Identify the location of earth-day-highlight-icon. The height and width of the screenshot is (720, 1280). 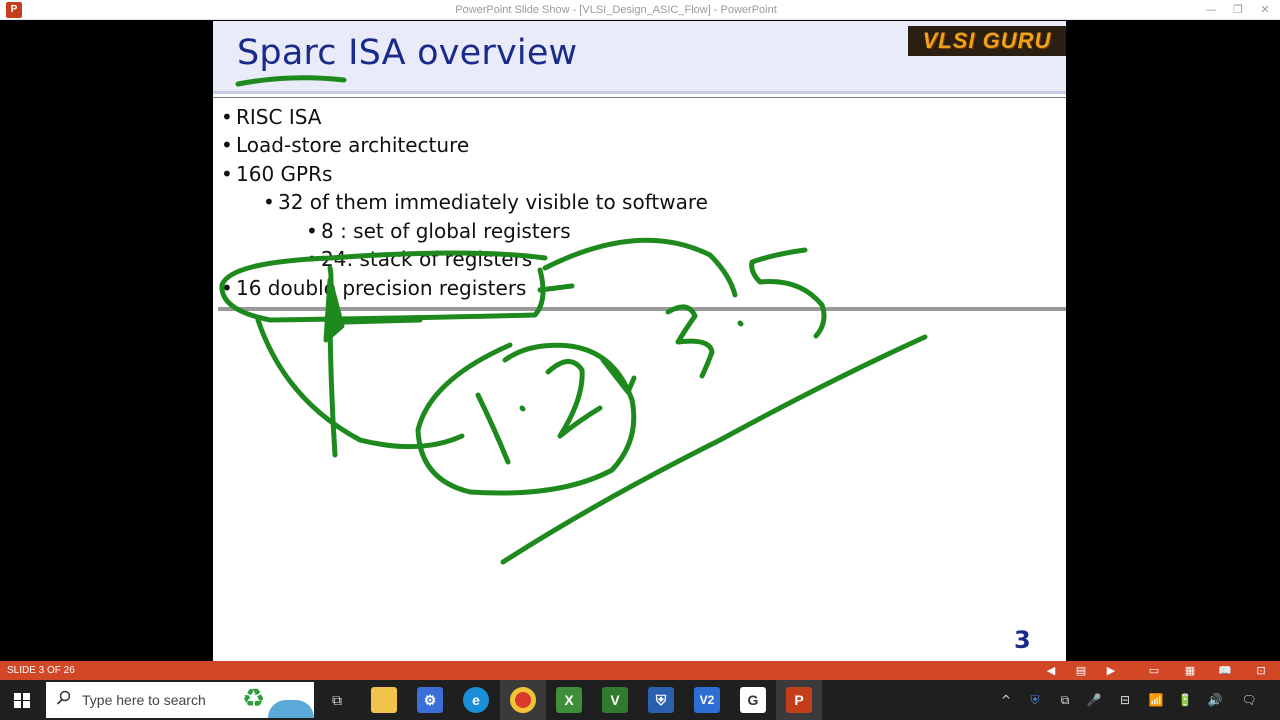
(291, 709).